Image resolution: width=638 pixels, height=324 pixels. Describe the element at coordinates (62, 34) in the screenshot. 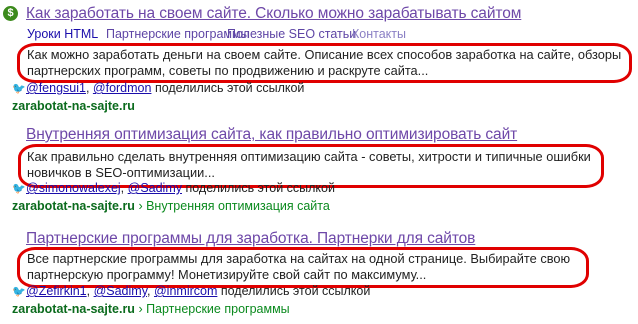

I see `sitelink-html-lessons: Уроки HTML` at that location.